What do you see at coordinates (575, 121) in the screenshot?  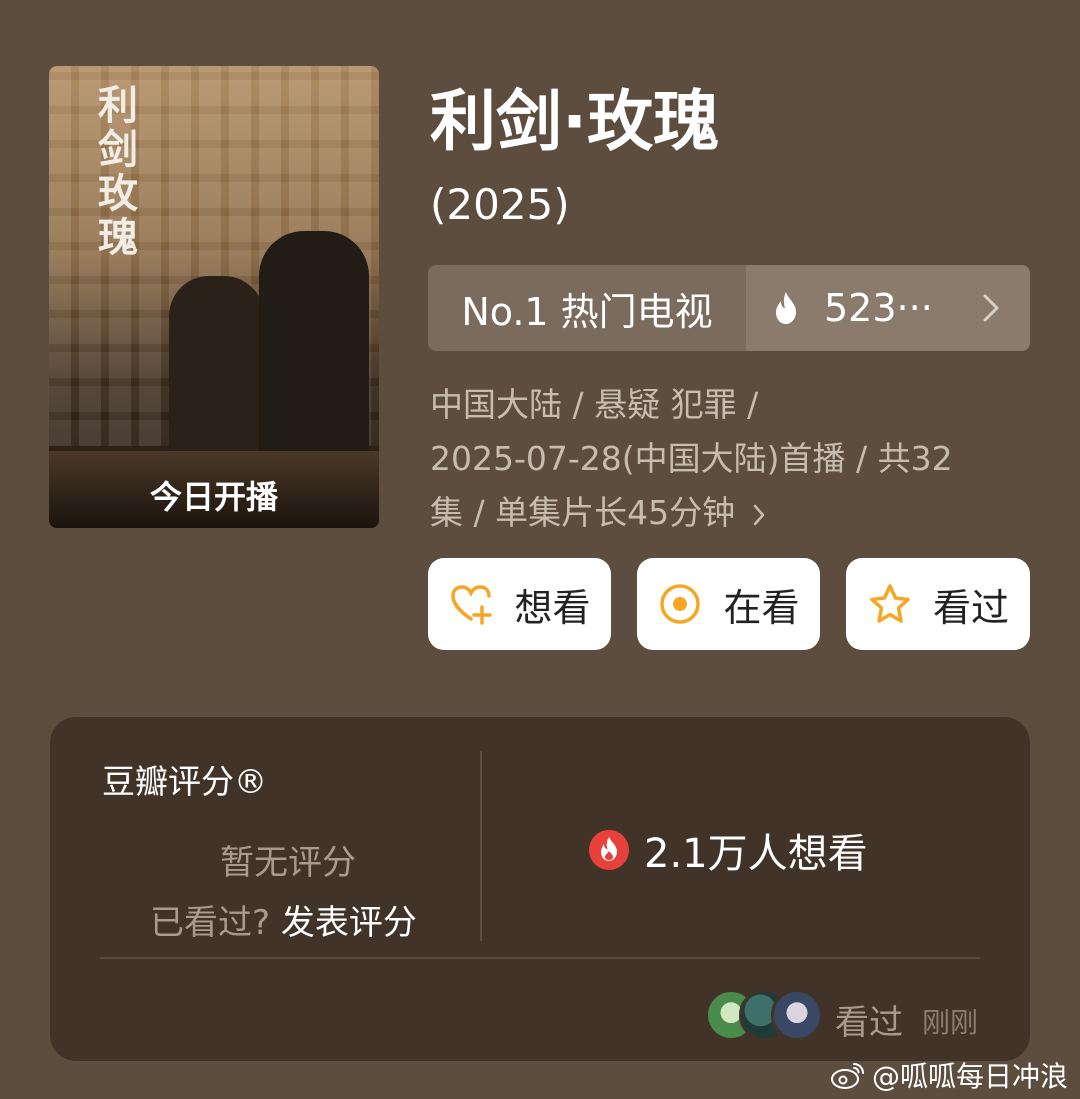 I see `page-title: 利剑·玫瑰` at bounding box center [575, 121].